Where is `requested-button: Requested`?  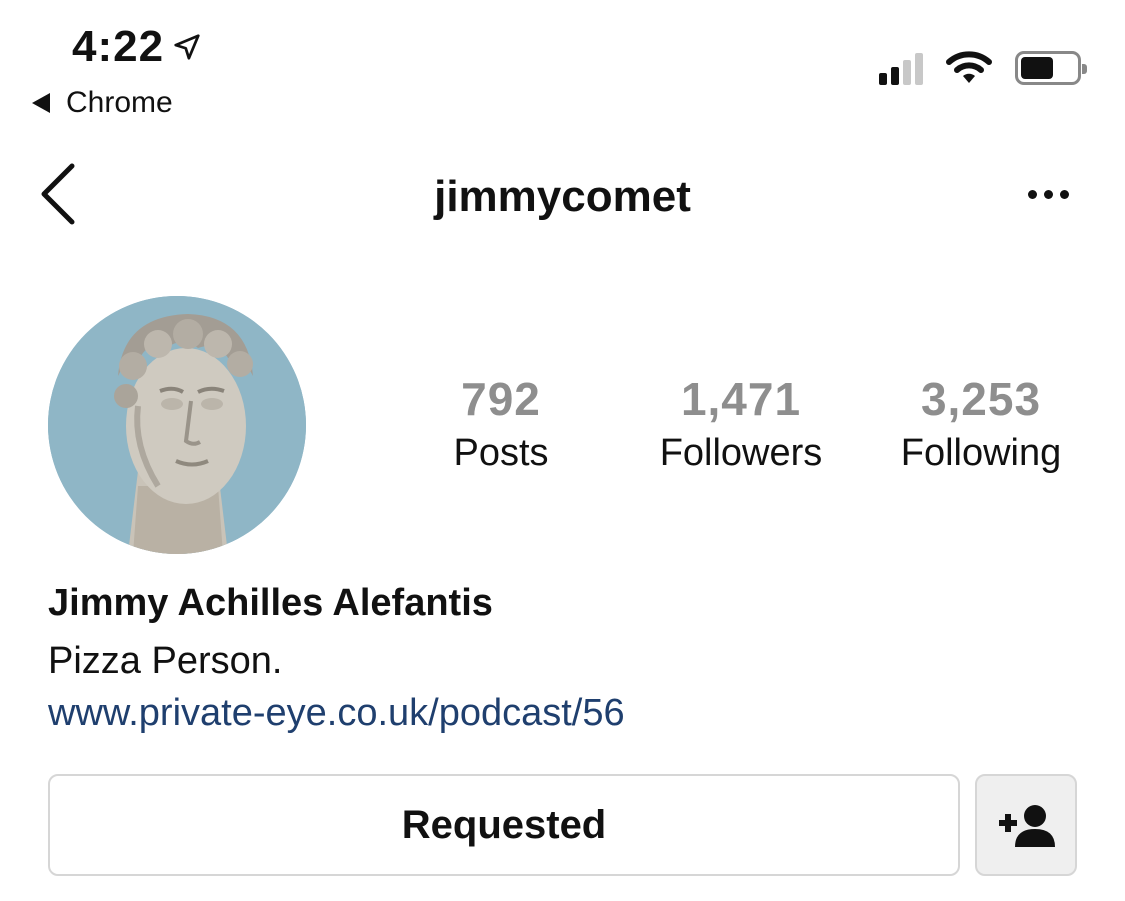
requested-button: Requested is located at coordinates (504, 825).